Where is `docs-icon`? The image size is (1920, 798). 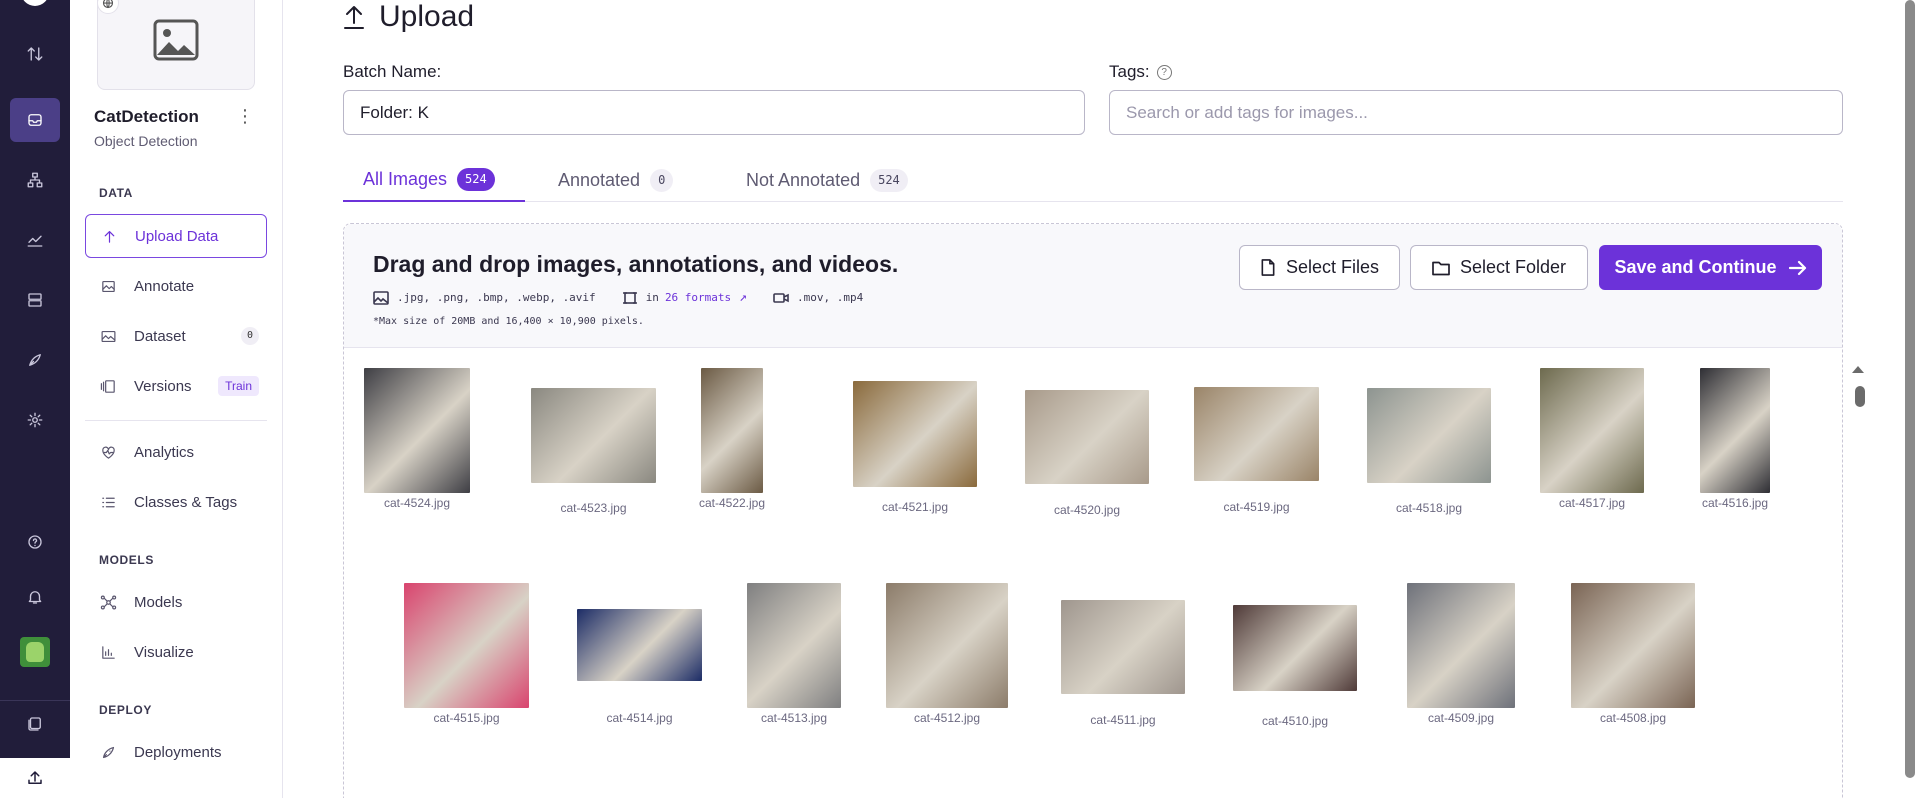 docs-icon is located at coordinates (35, 724).